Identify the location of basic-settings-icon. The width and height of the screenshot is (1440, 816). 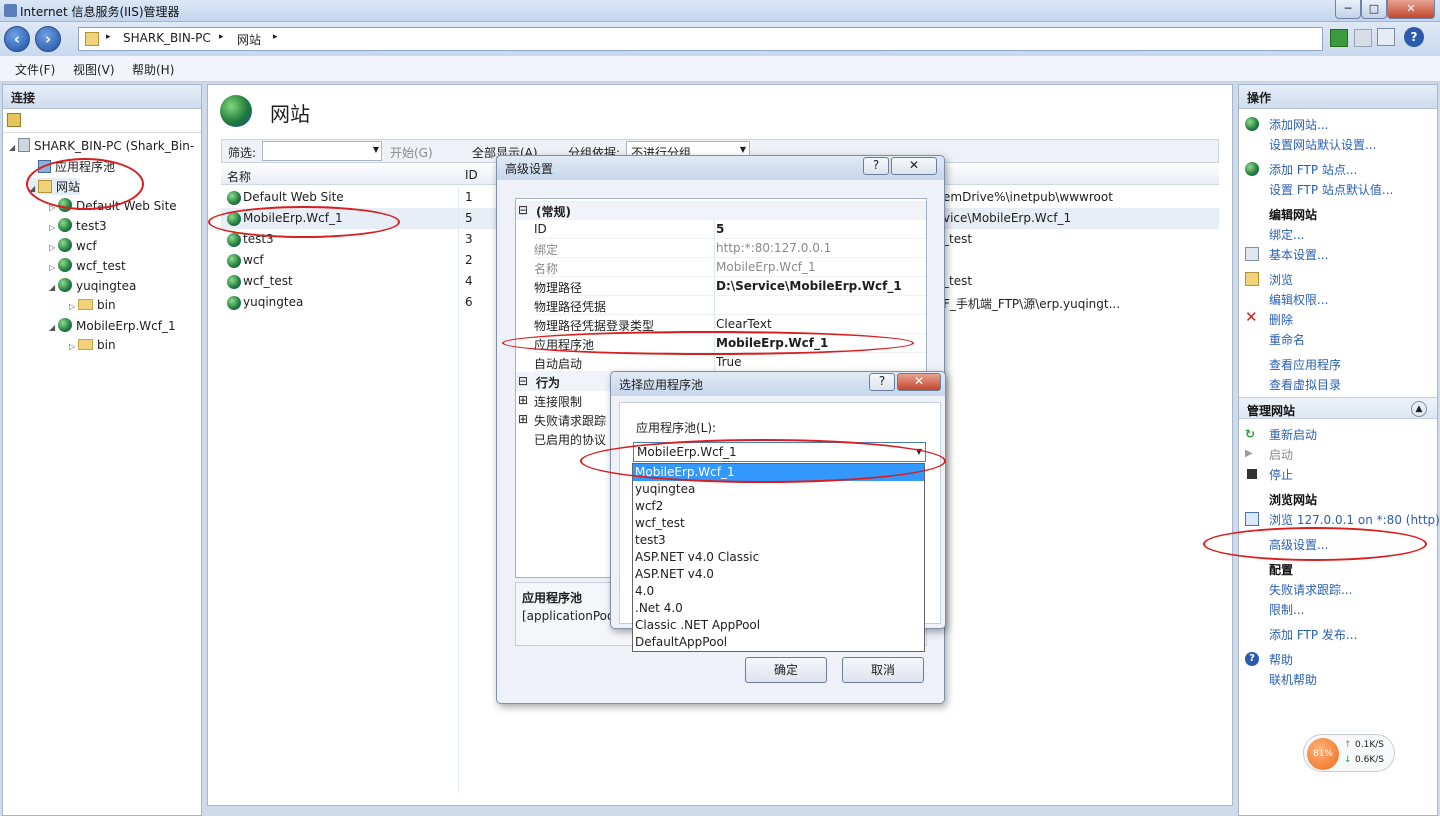
(1252, 254).